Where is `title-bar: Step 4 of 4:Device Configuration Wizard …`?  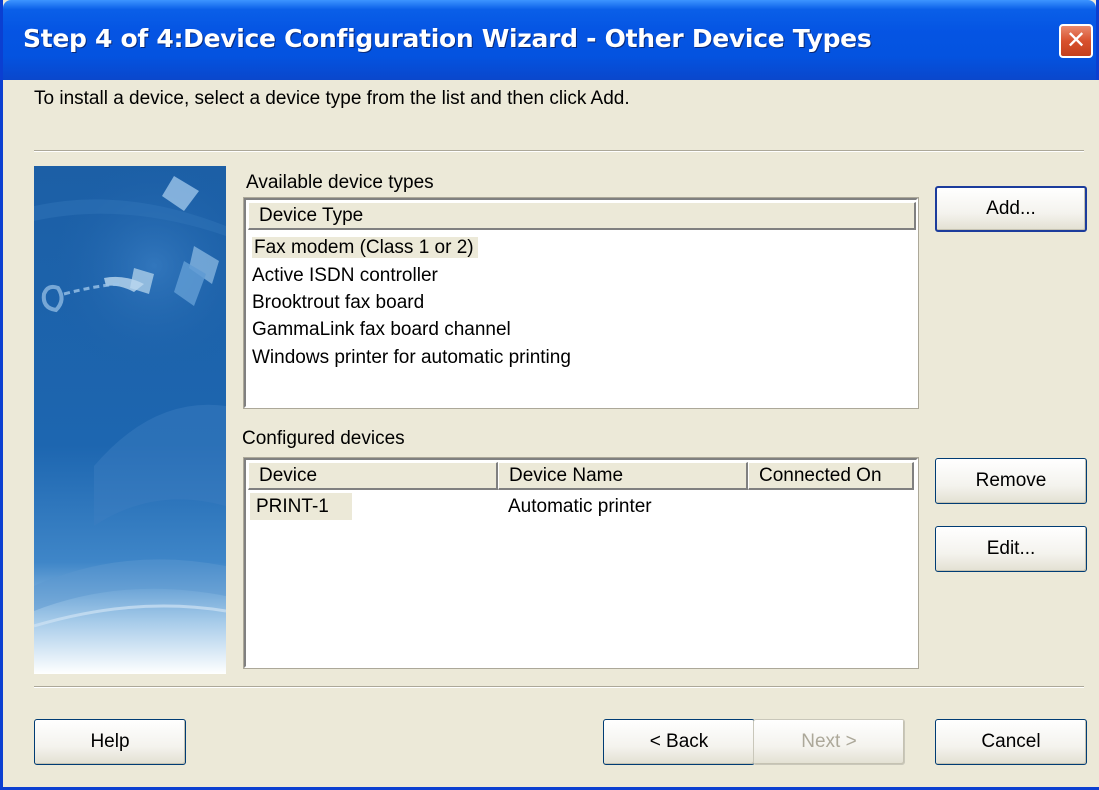 title-bar: Step 4 of 4:Device Configuration Wizard … is located at coordinates (549, 40).